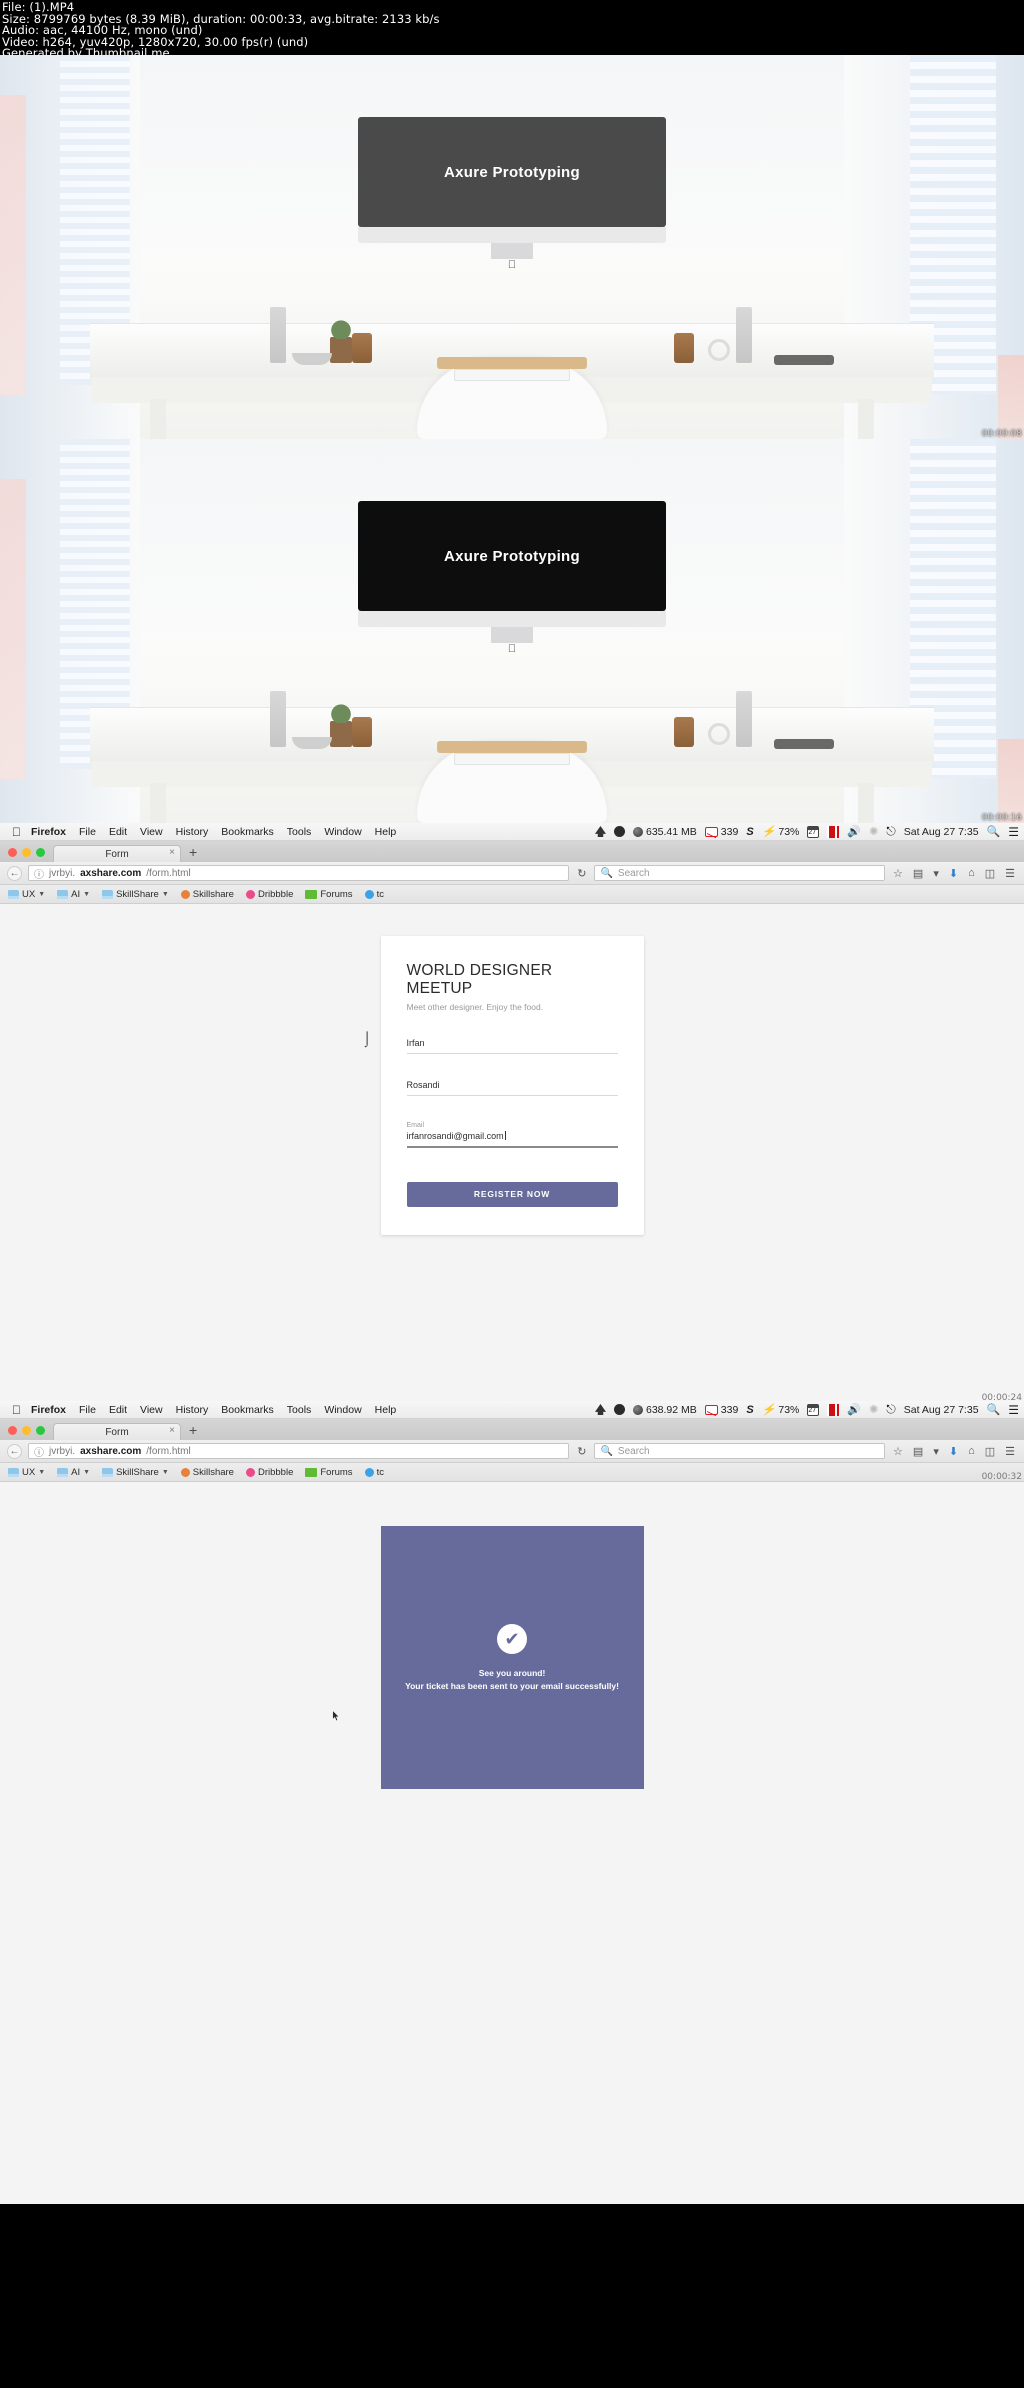 The height and width of the screenshot is (2388, 1024). What do you see at coordinates (512, 1135) in the screenshot?
I see `email-field: Email irfanrosandi@gmail.com` at bounding box center [512, 1135].